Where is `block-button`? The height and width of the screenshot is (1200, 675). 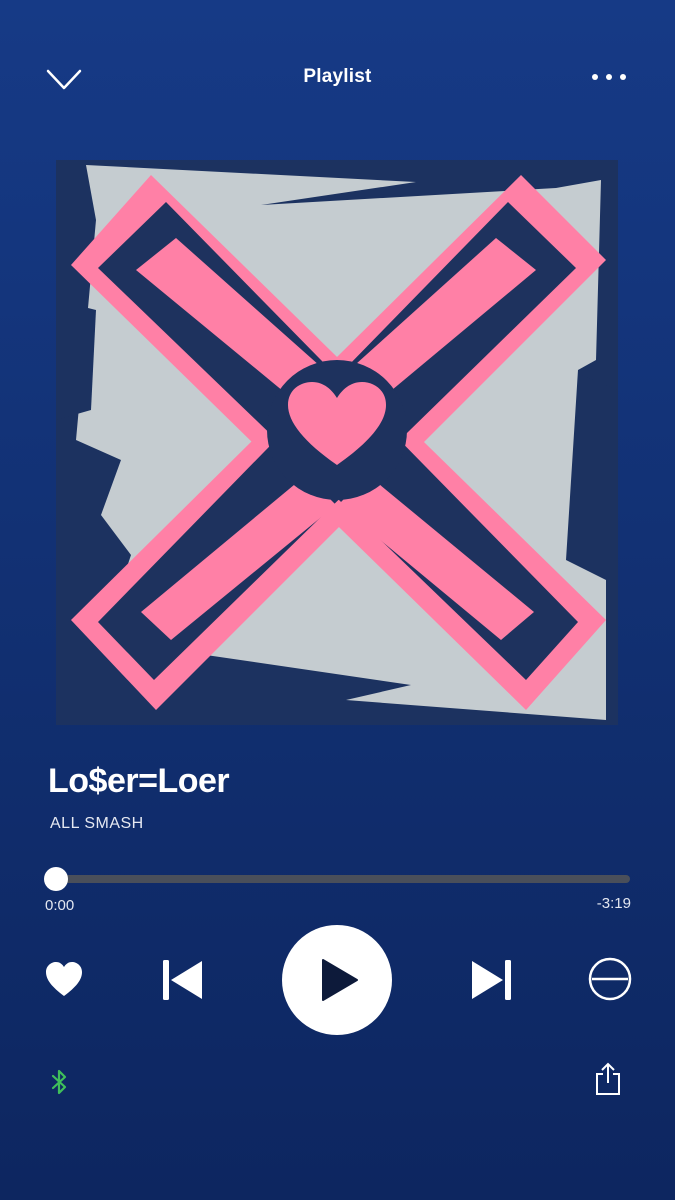 block-button is located at coordinates (610, 979).